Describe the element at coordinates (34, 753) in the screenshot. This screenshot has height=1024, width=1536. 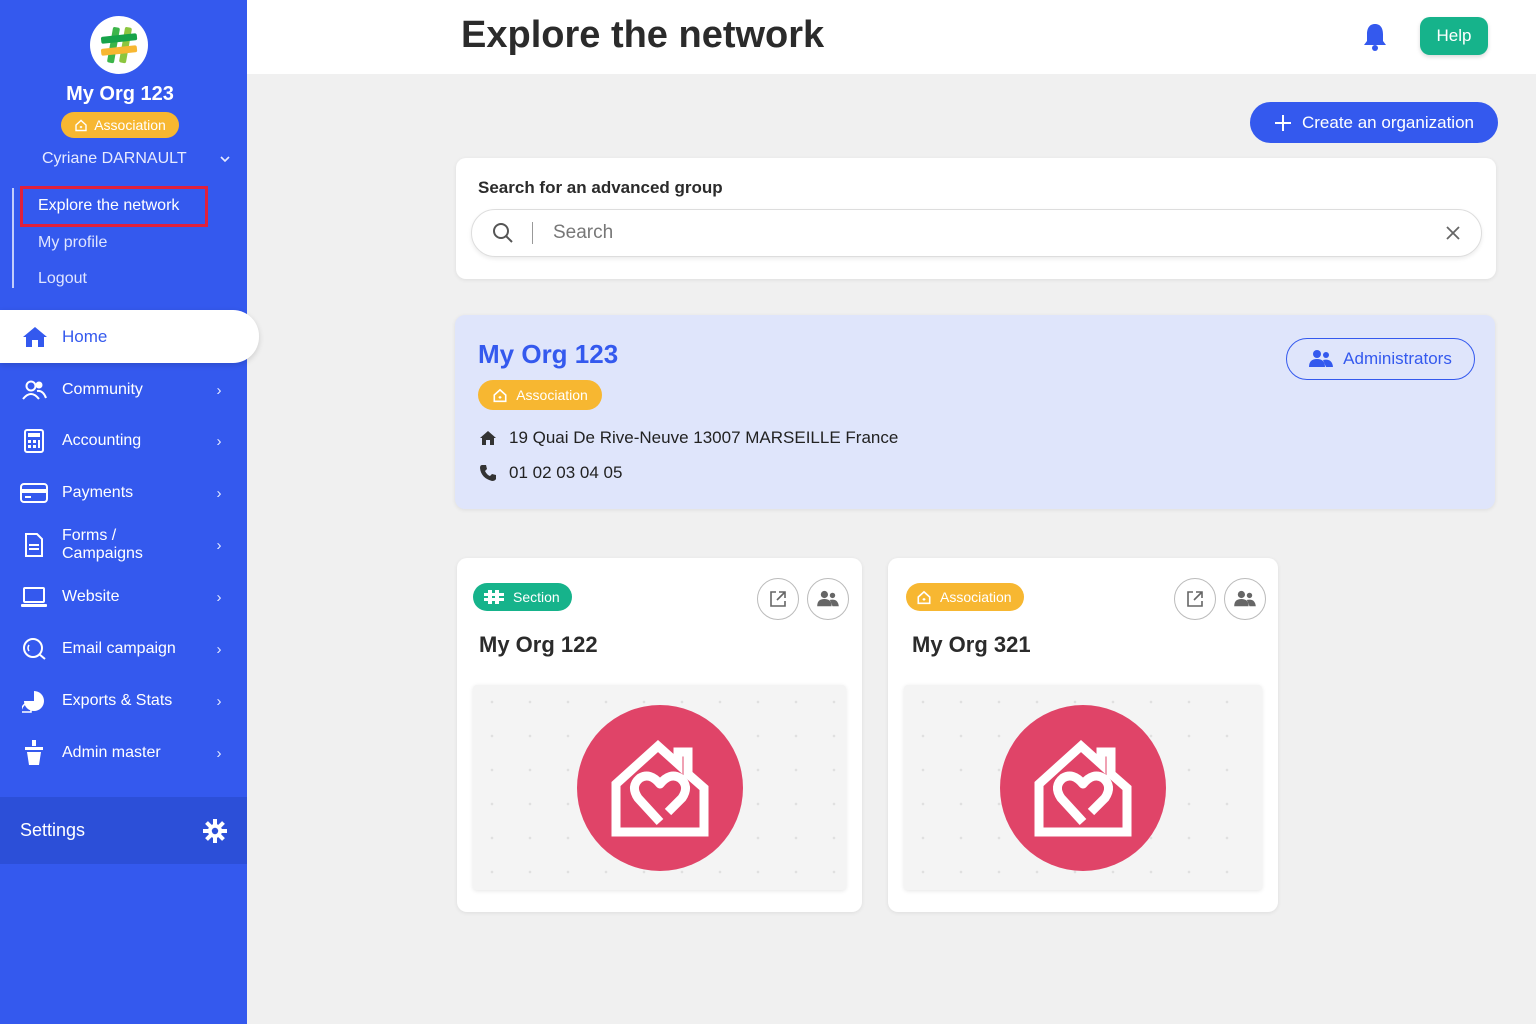
I see `admin-icon` at that location.